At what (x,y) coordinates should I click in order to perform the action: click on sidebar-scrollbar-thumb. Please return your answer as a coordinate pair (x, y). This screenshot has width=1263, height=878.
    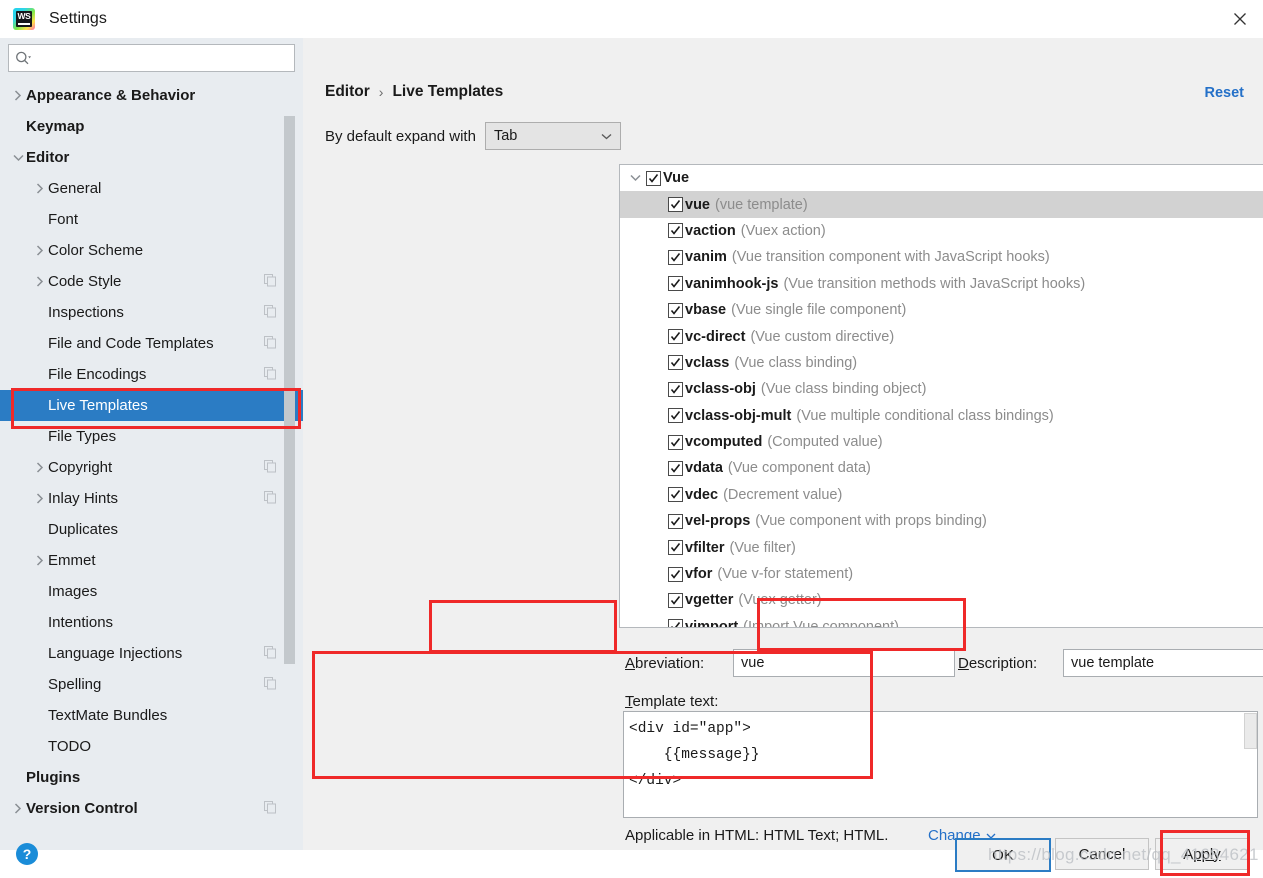
    Looking at the image, I should click on (289, 390).